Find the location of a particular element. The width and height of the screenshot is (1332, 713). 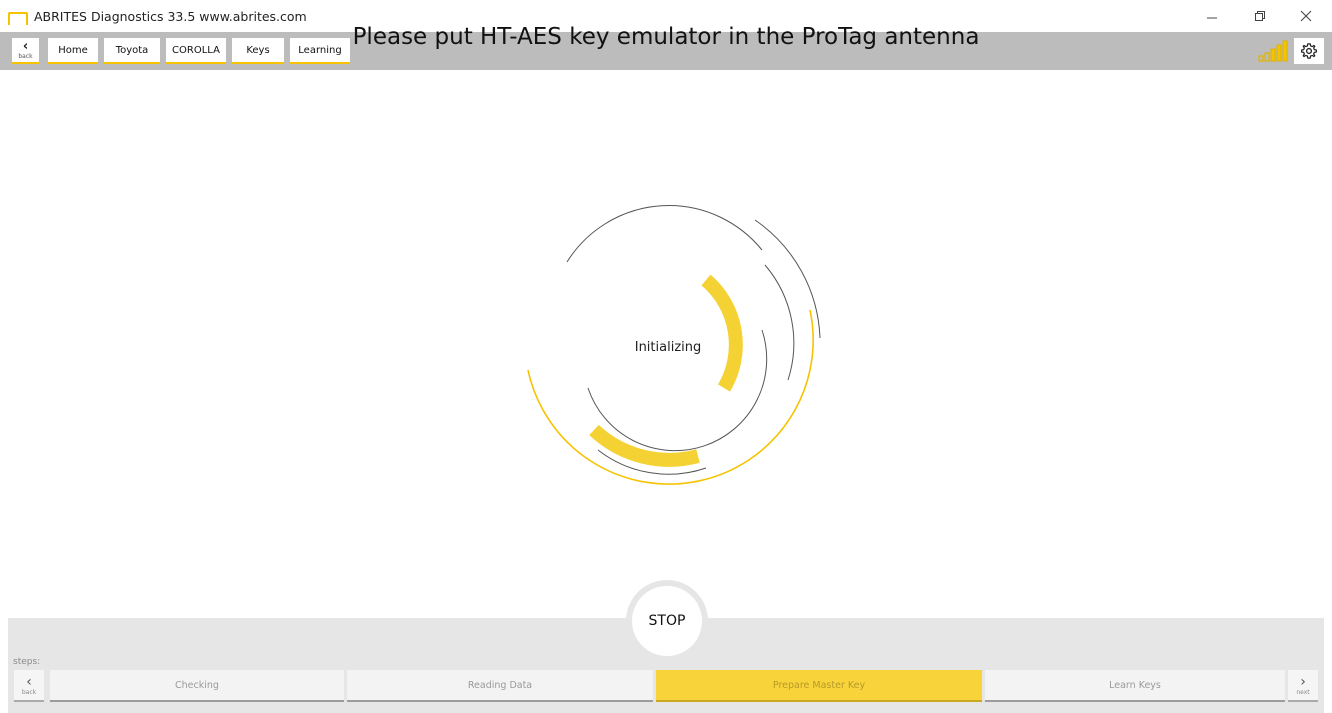

step-checking: Checking is located at coordinates (197, 686).